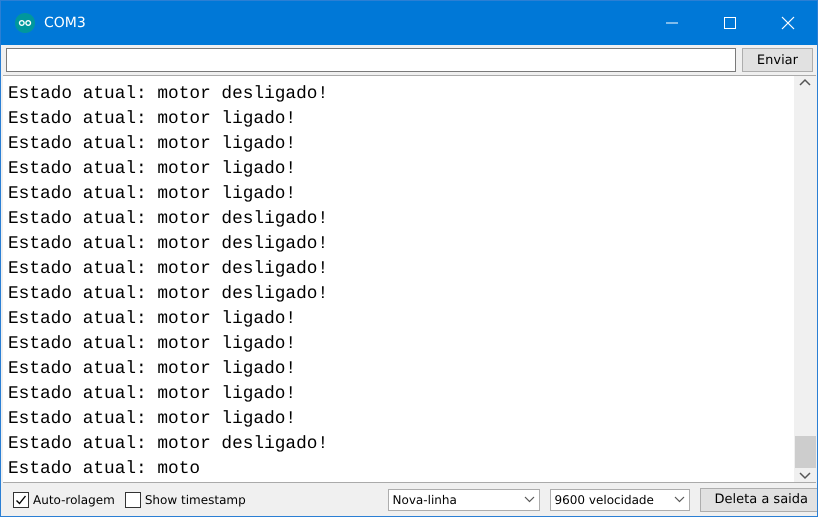 The width and height of the screenshot is (818, 517). Describe the element at coordinates (371, 60) in the screenshot. I see `send-input-field` at that location.